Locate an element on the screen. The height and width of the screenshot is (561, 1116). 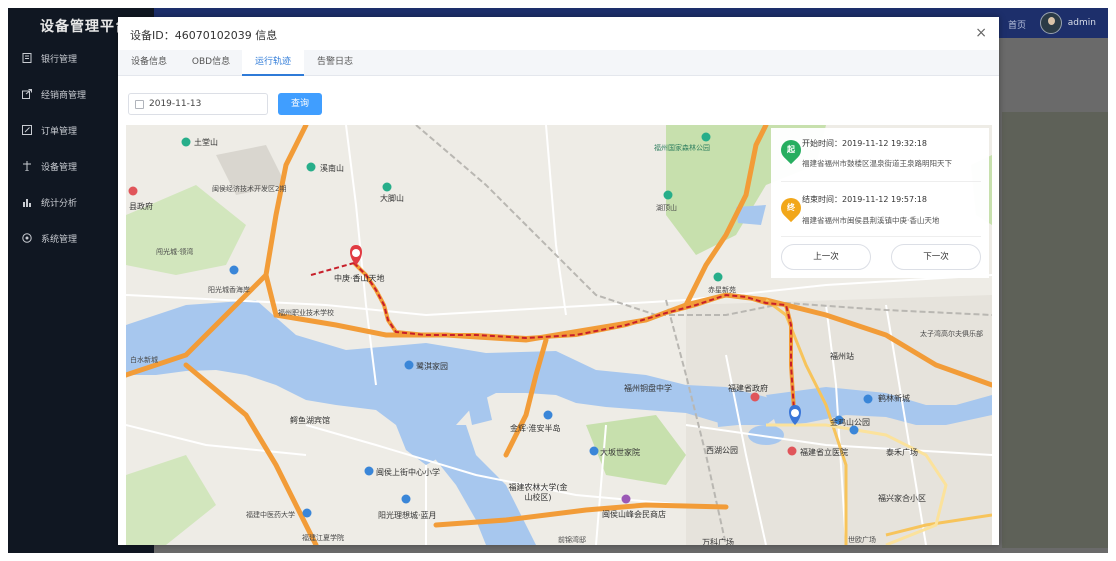
map-label: 世欧广场 is located at coordinates (862, 540).